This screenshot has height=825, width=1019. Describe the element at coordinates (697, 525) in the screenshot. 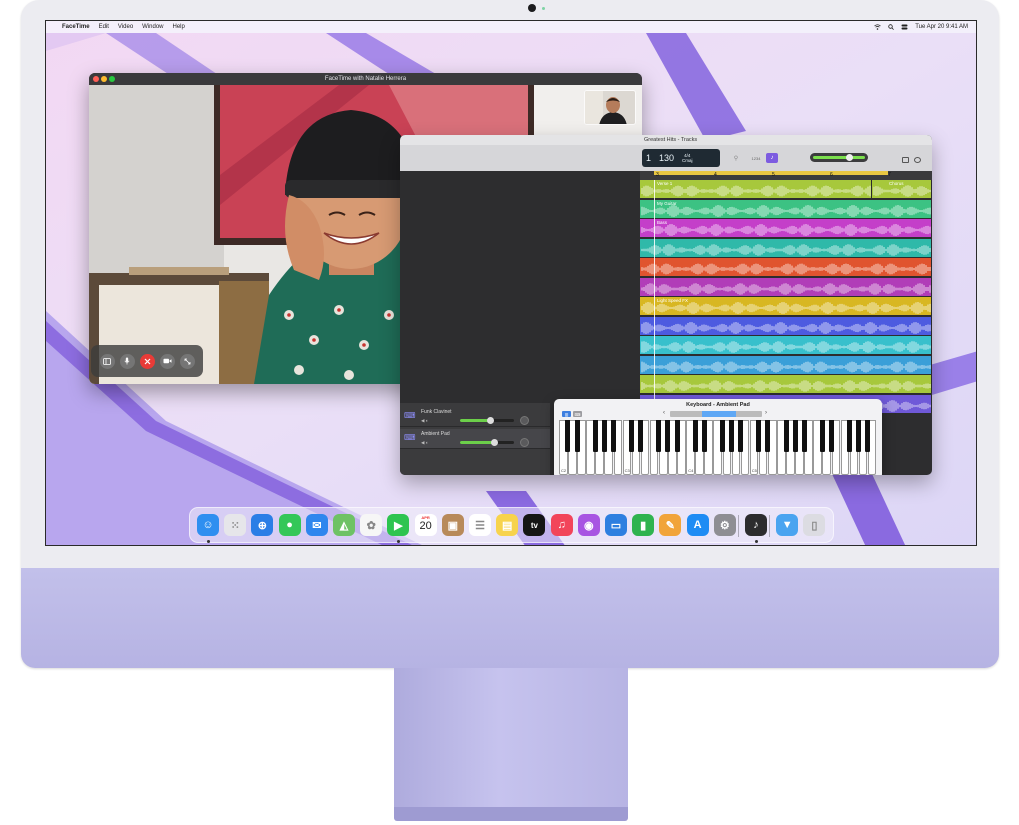

I see `app-store-icon: A` at that location.